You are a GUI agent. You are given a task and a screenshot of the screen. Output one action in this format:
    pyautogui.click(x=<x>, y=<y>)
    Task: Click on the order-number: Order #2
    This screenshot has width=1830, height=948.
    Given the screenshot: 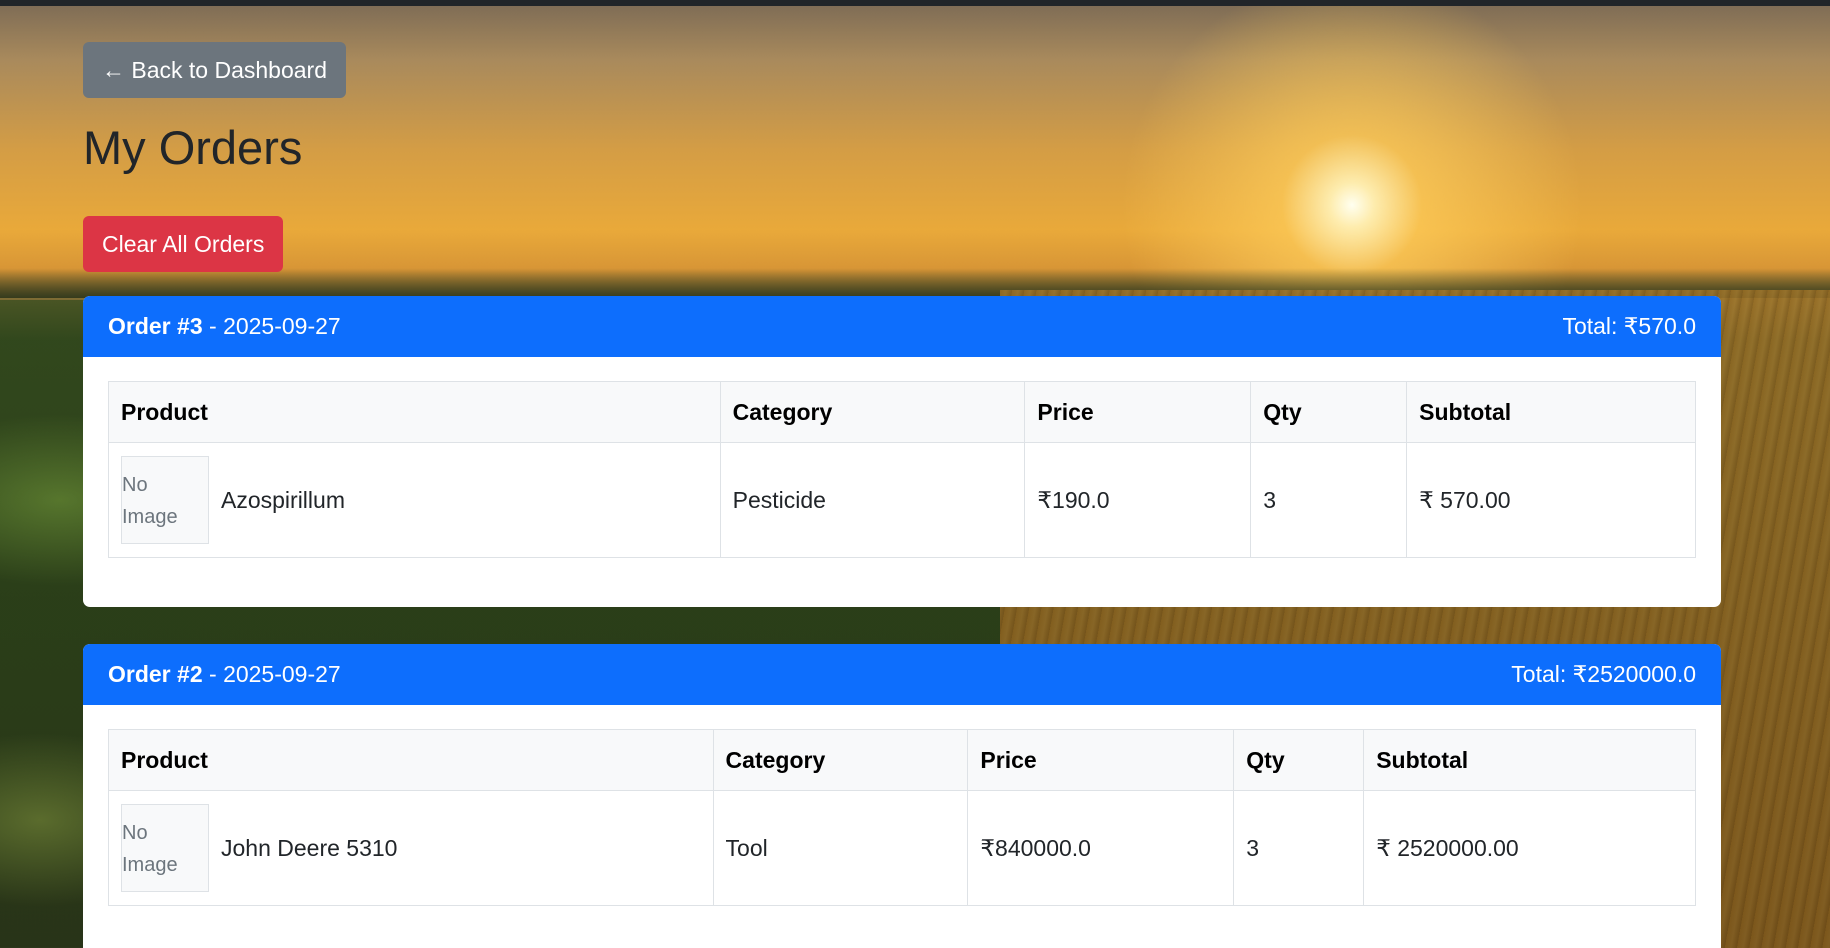 What is the action you would take?
    pyautogui.click(x=155, y=674)
    